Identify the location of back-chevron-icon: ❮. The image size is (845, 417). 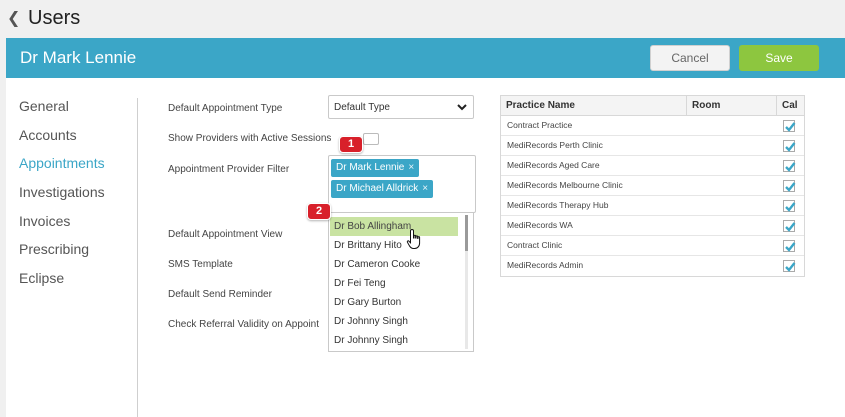
(13, 18).